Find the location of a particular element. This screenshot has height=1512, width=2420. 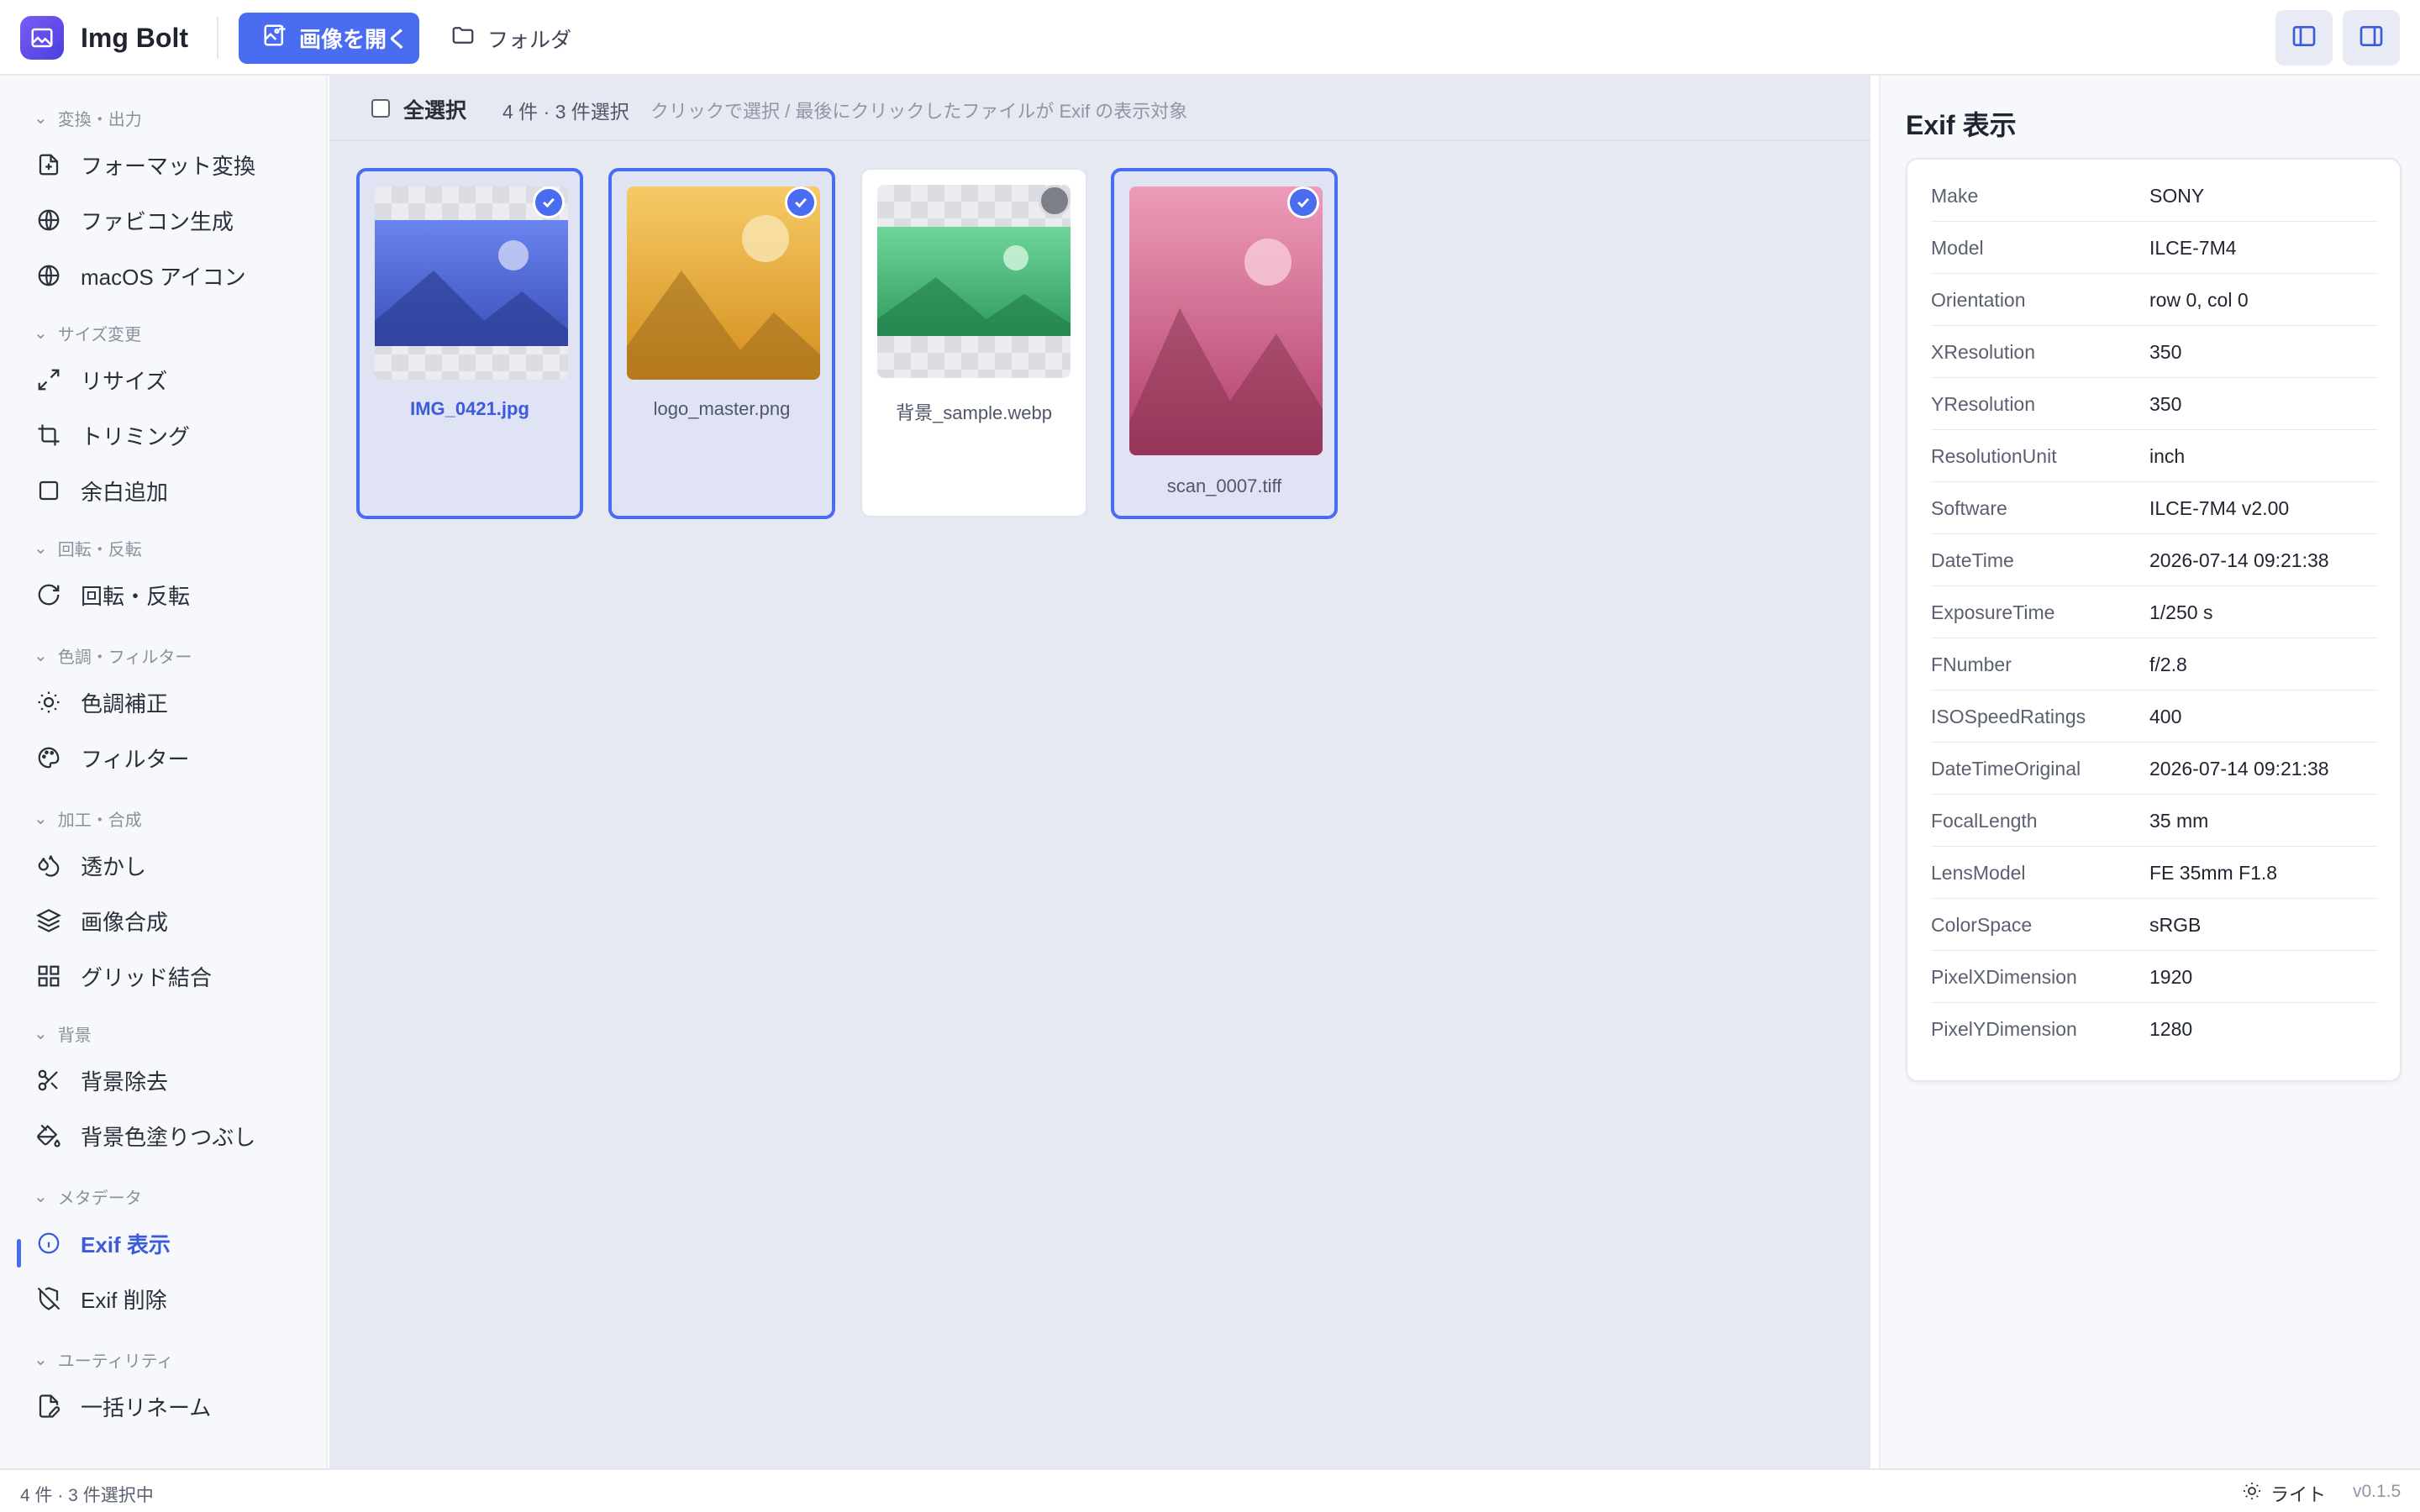

exif-row: Orientation row 0, col 0 is located at coordinates (2154, 300).